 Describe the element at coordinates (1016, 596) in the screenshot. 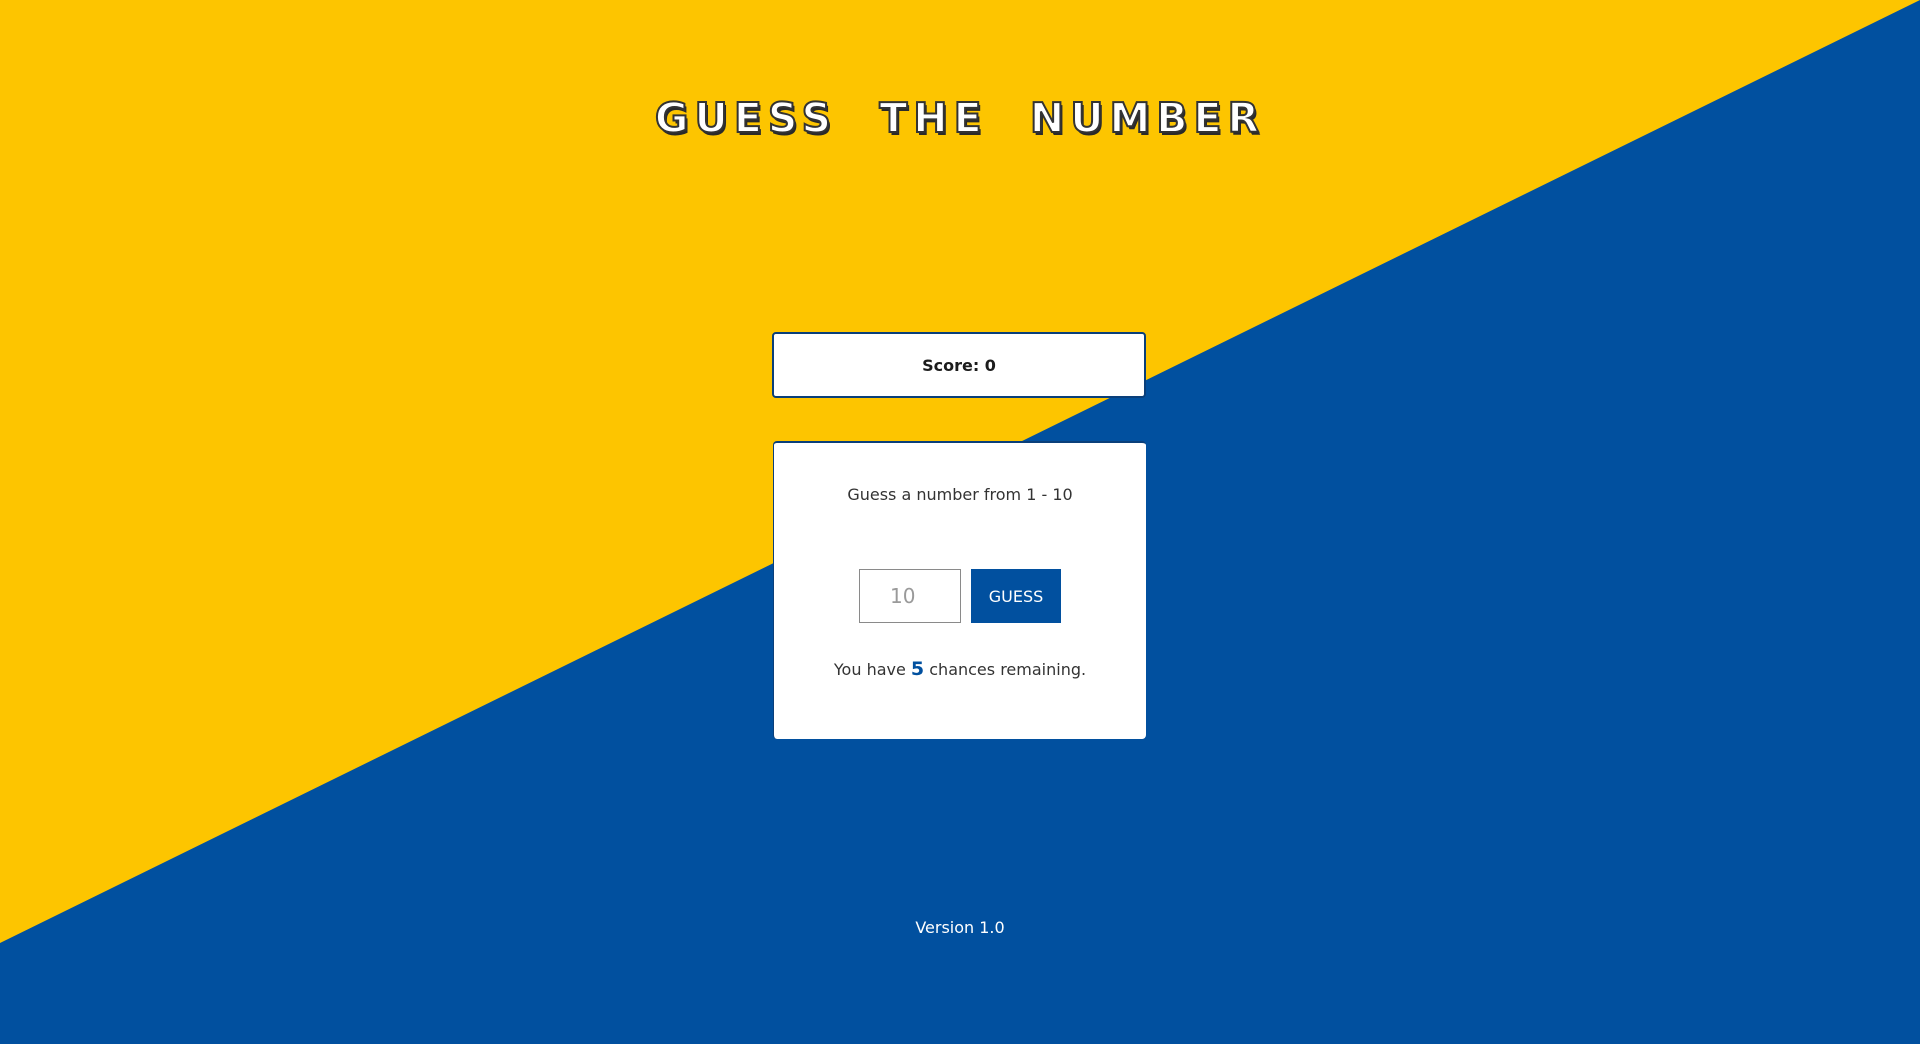

I see `guess-button: GUESS` at that location.